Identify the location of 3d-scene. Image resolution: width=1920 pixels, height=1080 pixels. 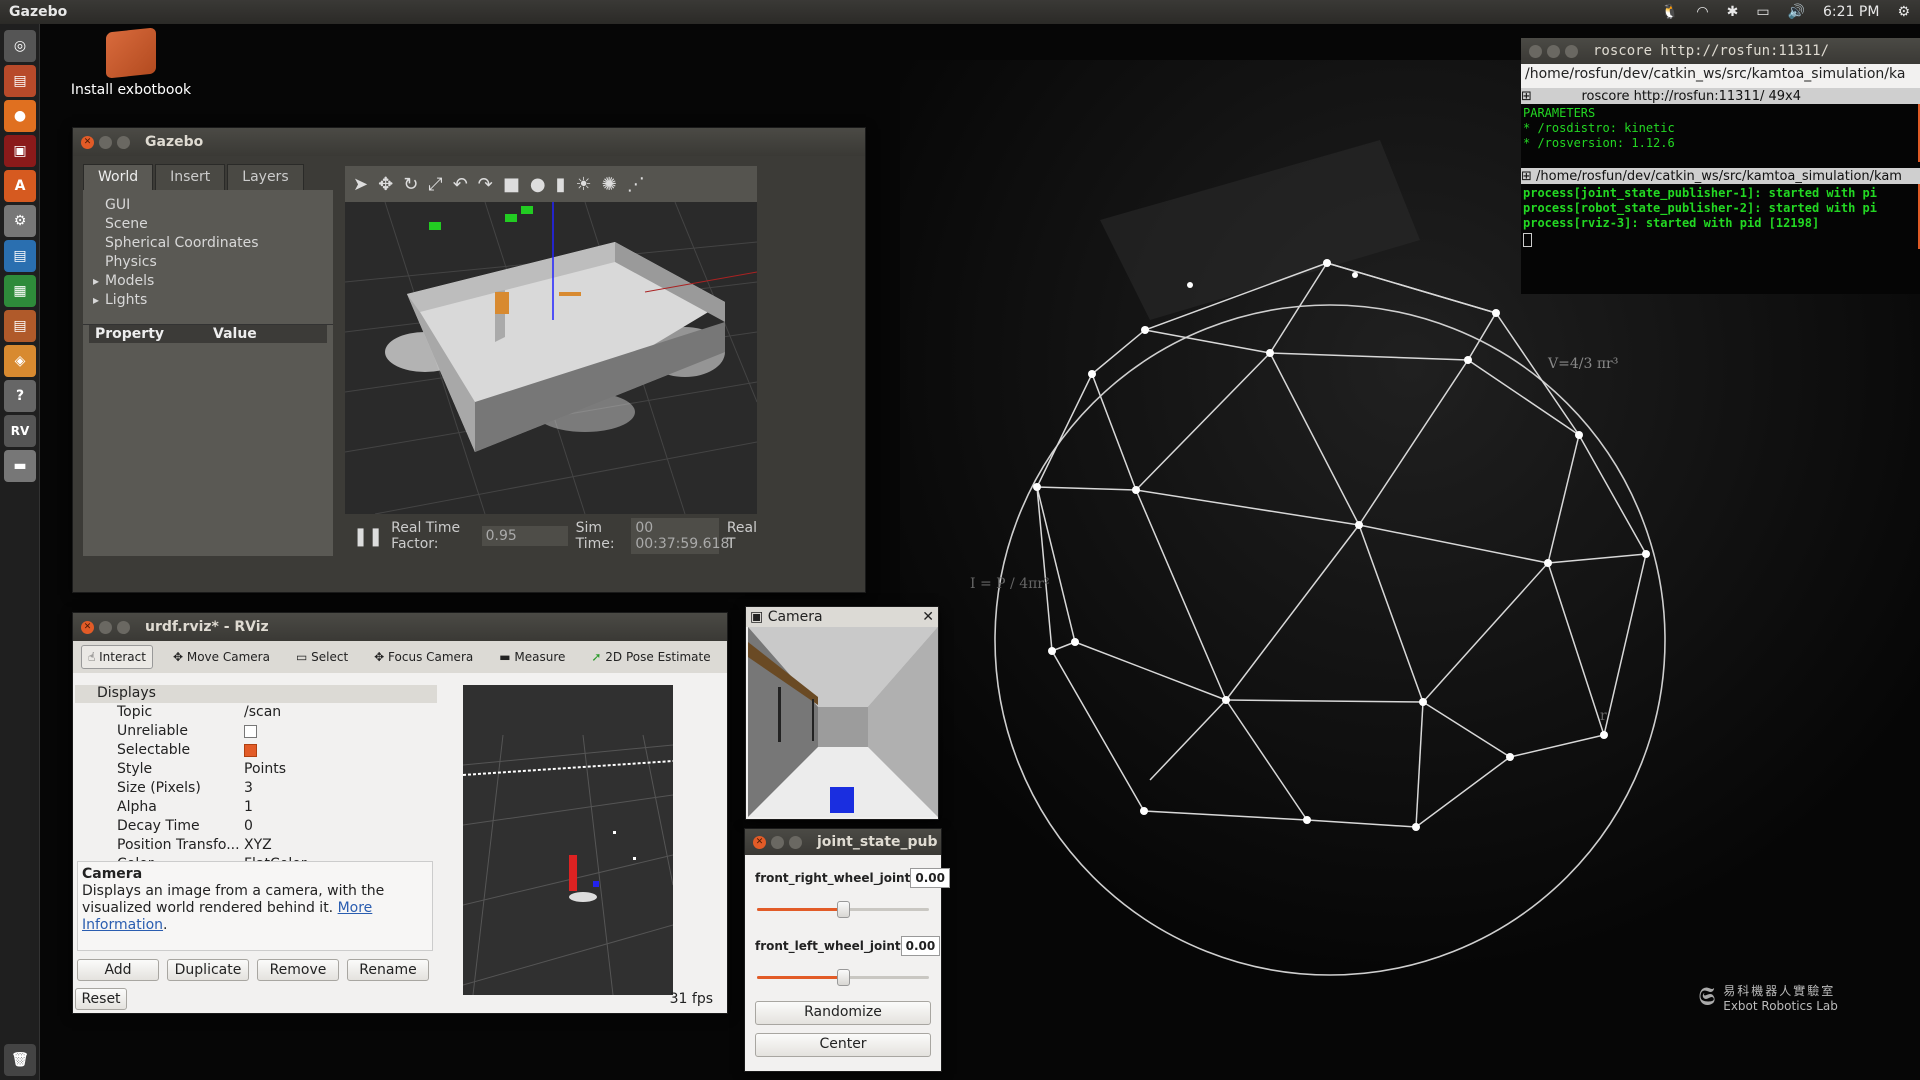
(551, 358).